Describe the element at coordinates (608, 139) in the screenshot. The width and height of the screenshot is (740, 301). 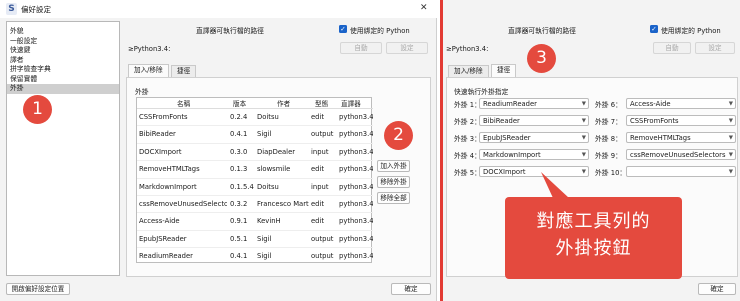
I see `slot-8-label: 外掛 8：` at that location.